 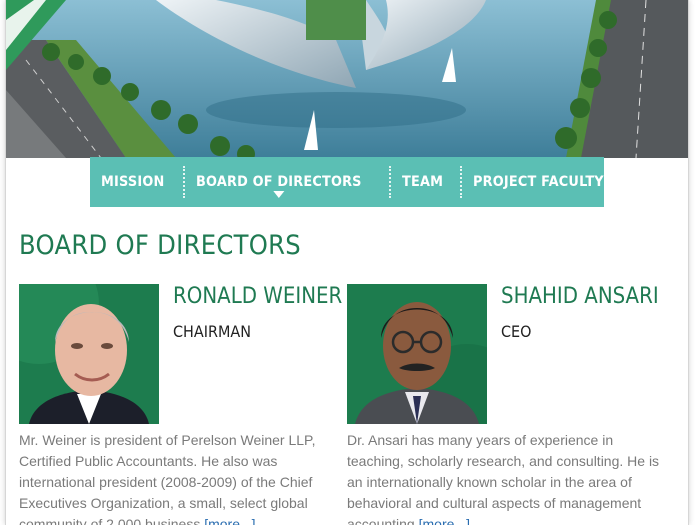 What do you see at coordinates (664, 182) in the screenshot?
I see `tab-label: EXPERTS` at bounding box center [664, 182].